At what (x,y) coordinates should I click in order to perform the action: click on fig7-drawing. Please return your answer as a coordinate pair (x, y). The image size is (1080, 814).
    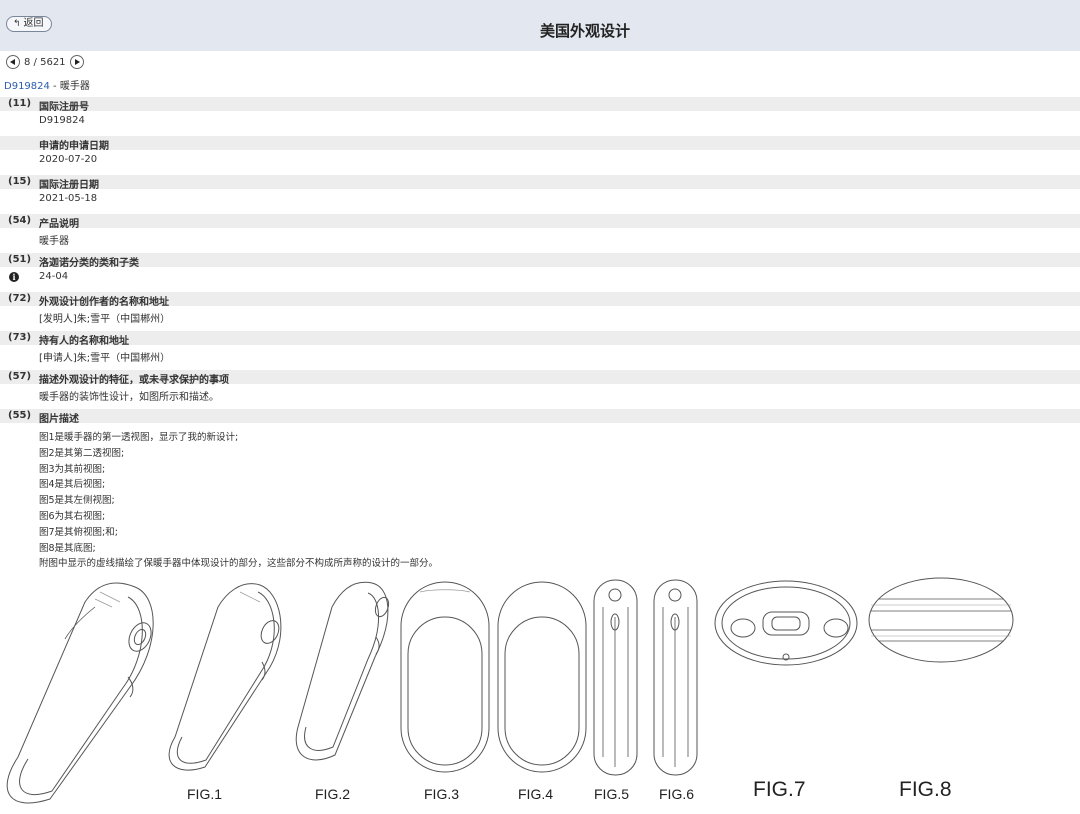
    Looking at the image, I should click on (786, 623).